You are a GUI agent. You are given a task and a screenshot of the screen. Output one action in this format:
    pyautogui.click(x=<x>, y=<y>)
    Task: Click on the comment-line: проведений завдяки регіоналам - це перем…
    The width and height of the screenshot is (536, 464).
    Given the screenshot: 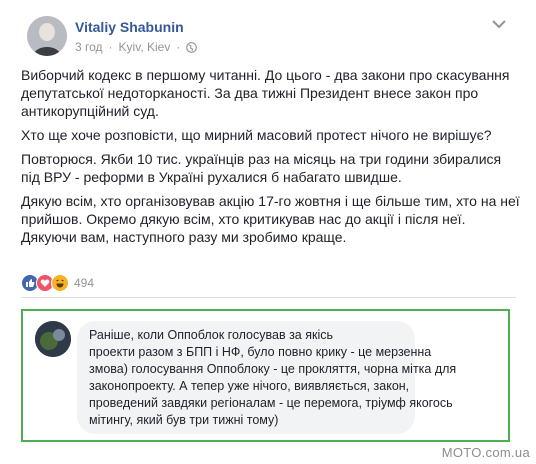 What is the action you would take?
    pyautogui.click(x=271, y=403)
    